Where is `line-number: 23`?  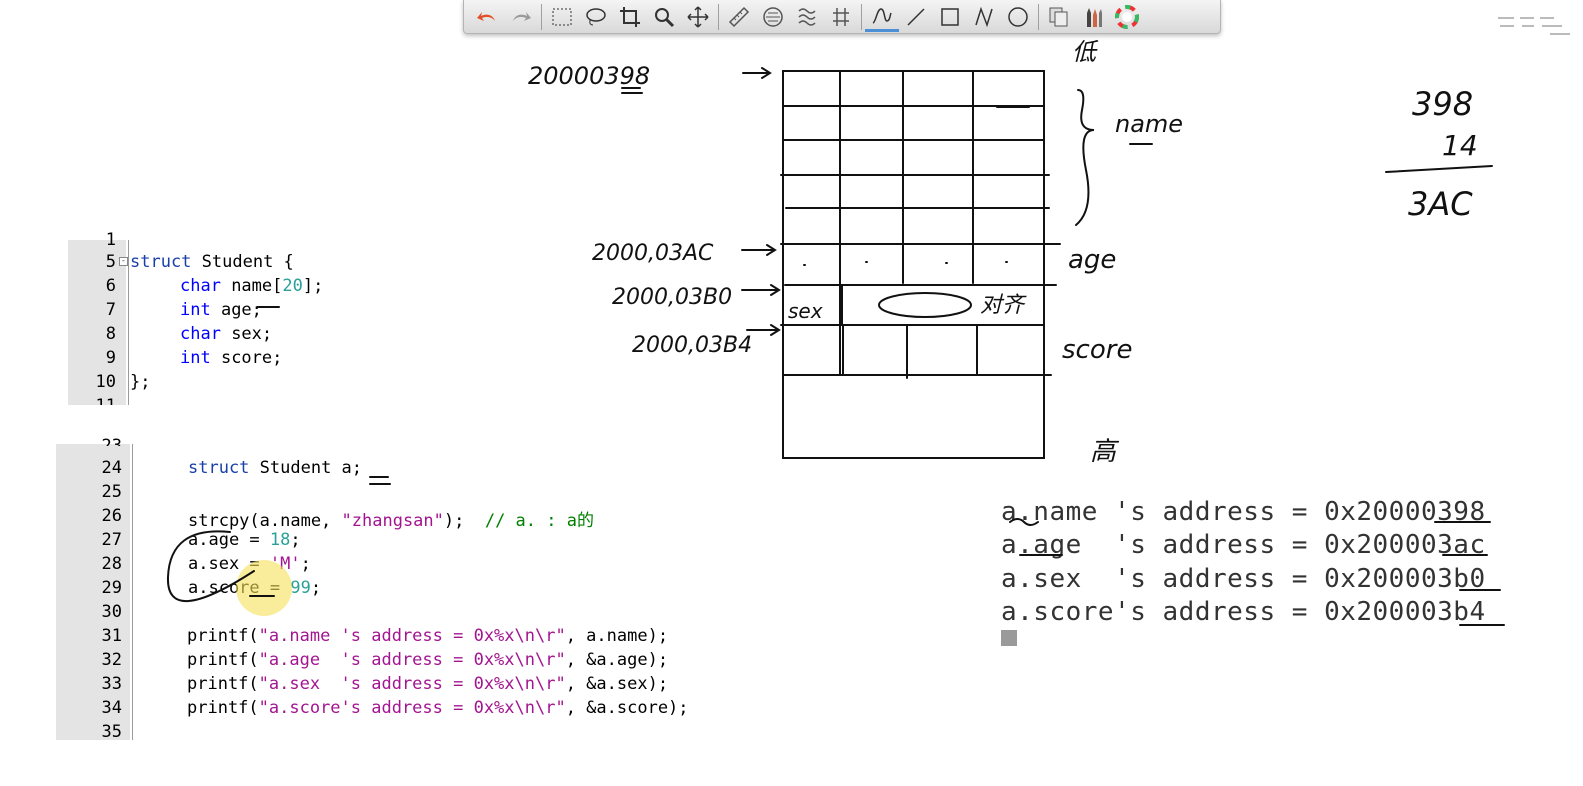 line-number: 23 is located at coordinates (111, 441).